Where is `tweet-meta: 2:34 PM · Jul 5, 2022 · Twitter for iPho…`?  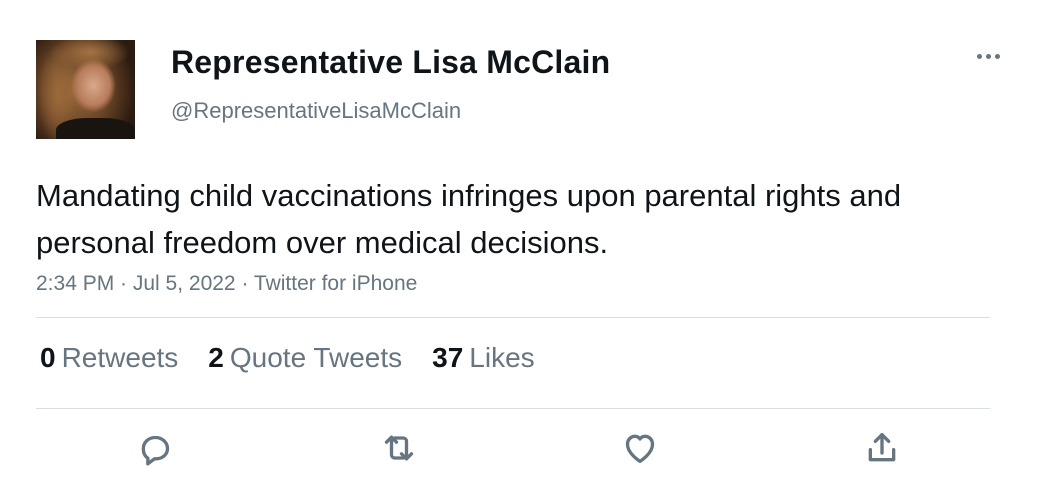
tweet-meta: 2:34 PM · Jul 5, 2022 · Twitter for iPho… is located at coordinates (226, 284).